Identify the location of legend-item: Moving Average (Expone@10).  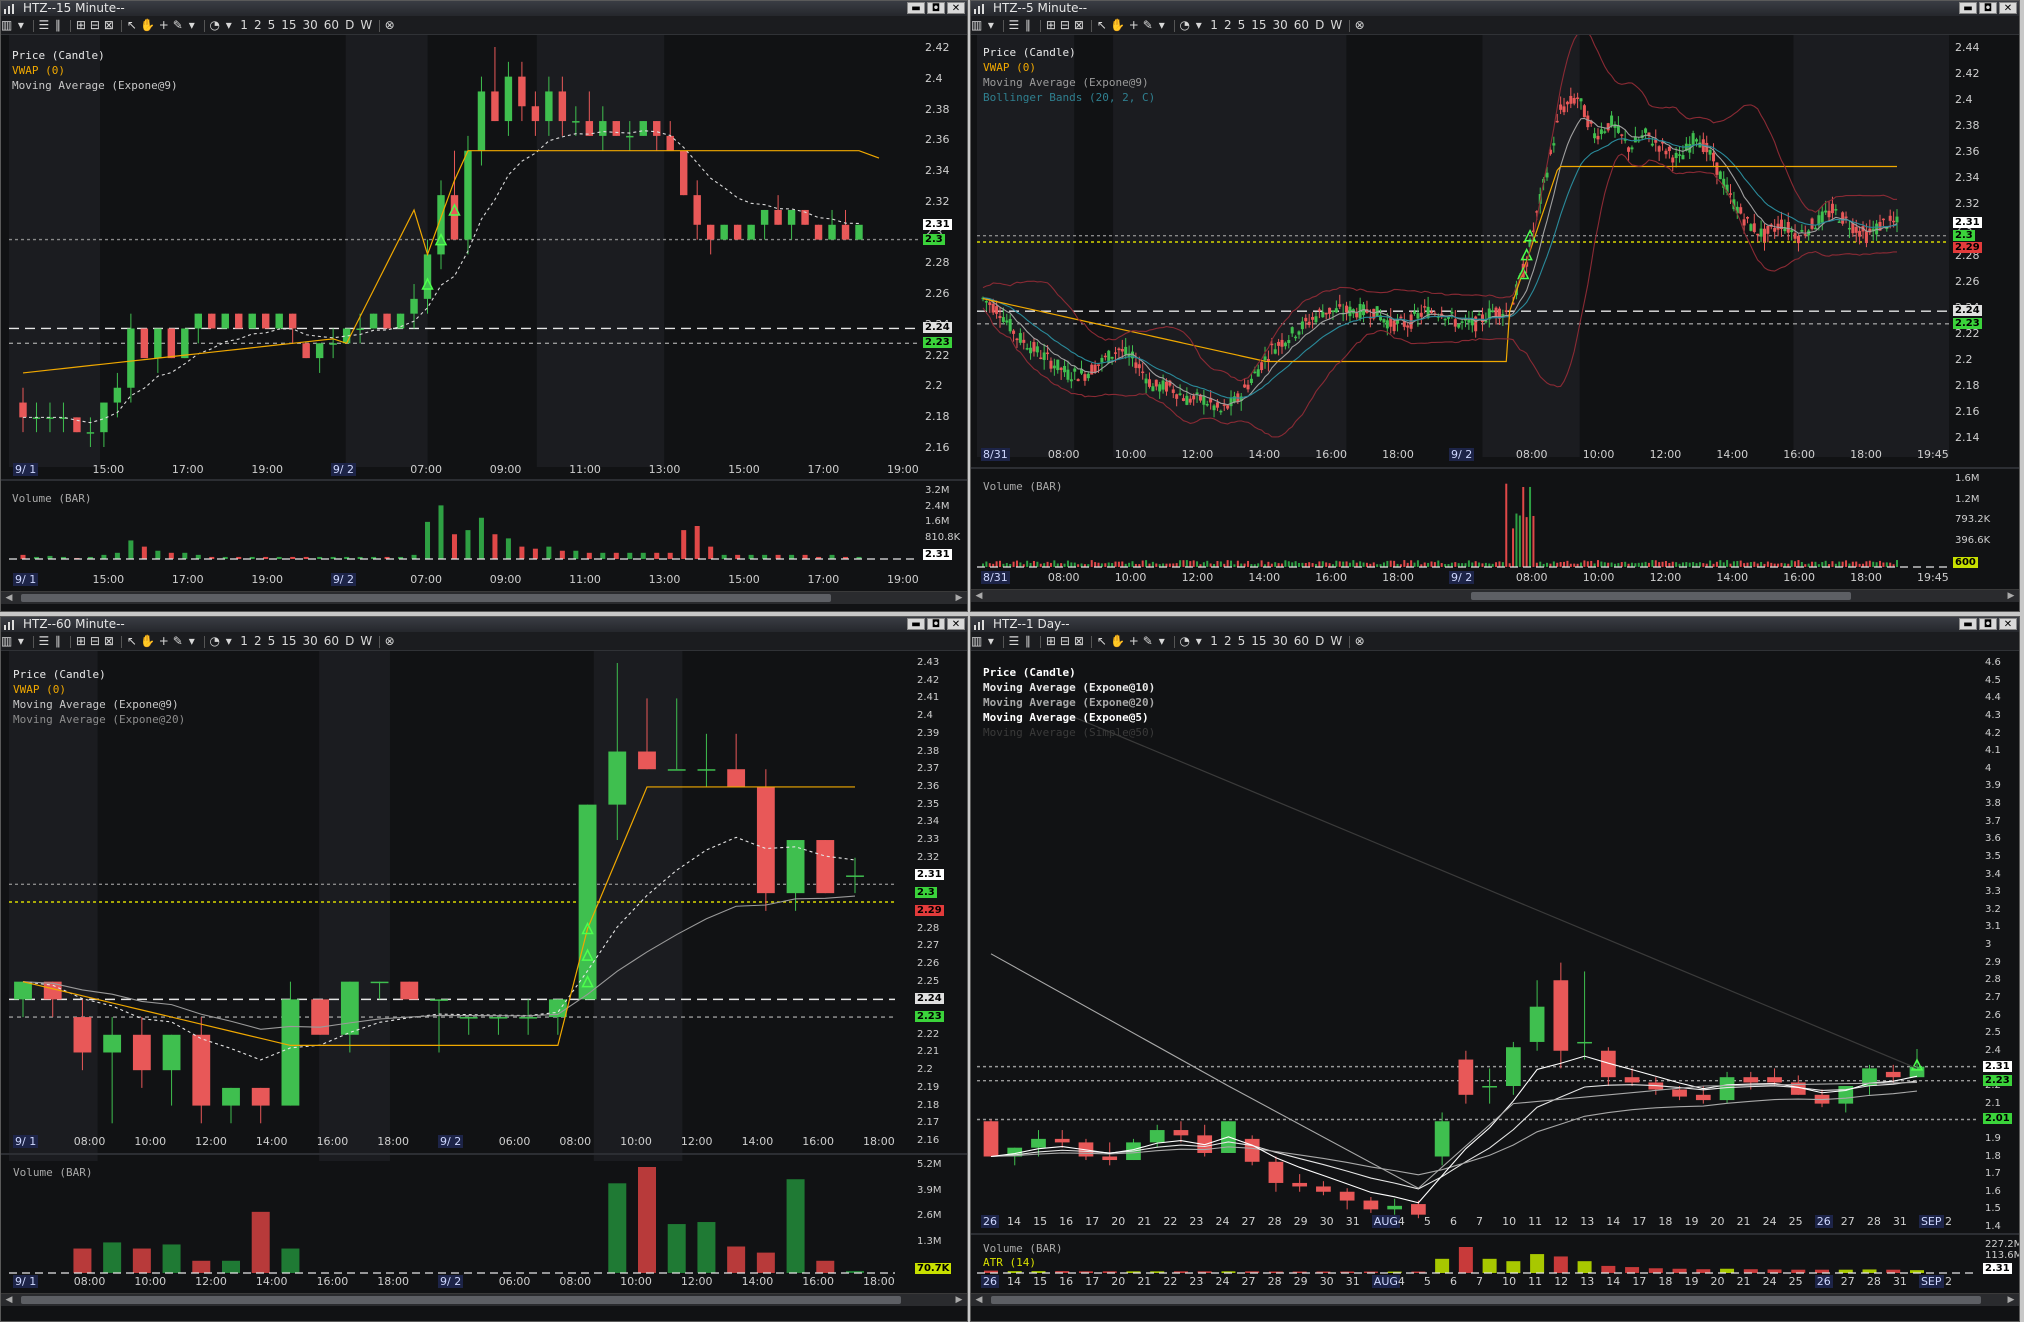
(1069, 687).